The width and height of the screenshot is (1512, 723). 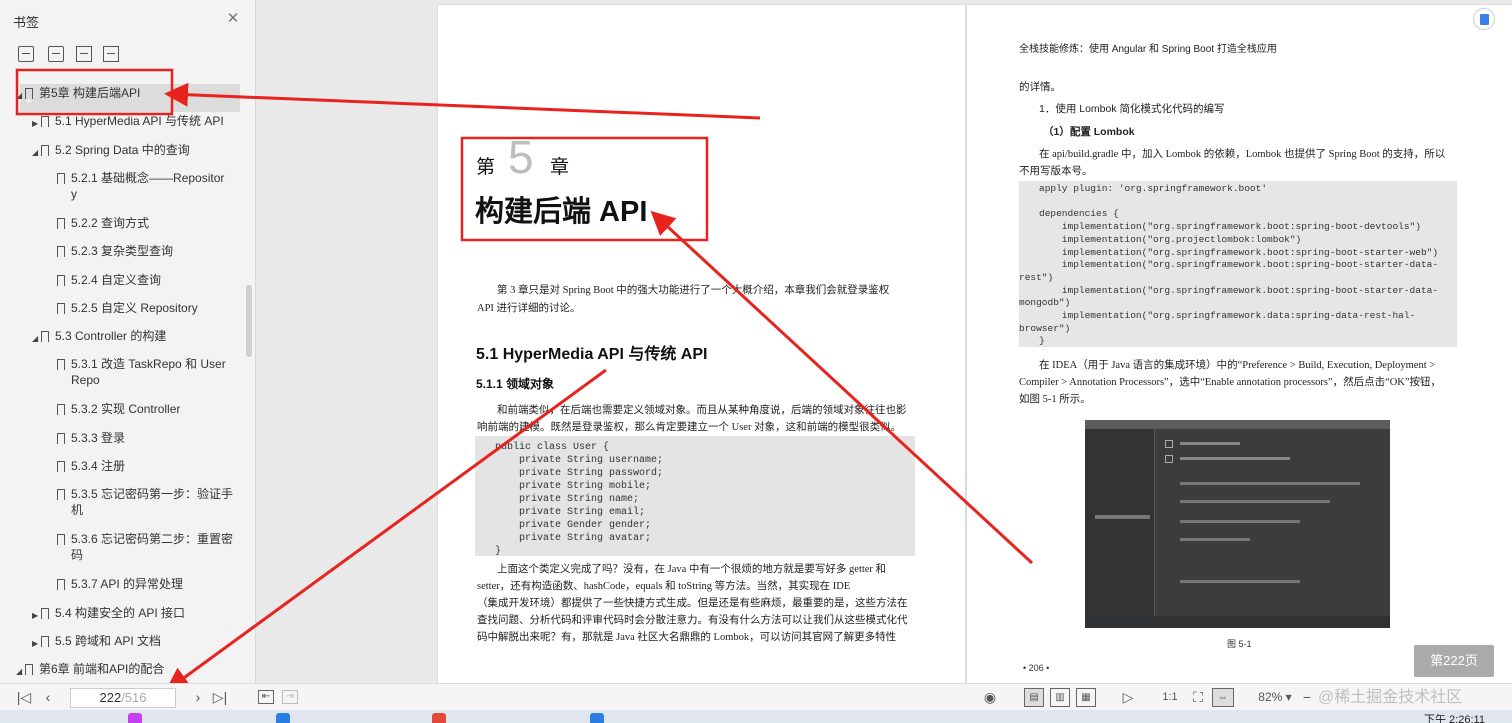 What do you see at coordinates (220, 697) in the screenshot?
I see `last-page-icon: ▷|` at bounding box center [220, 697].